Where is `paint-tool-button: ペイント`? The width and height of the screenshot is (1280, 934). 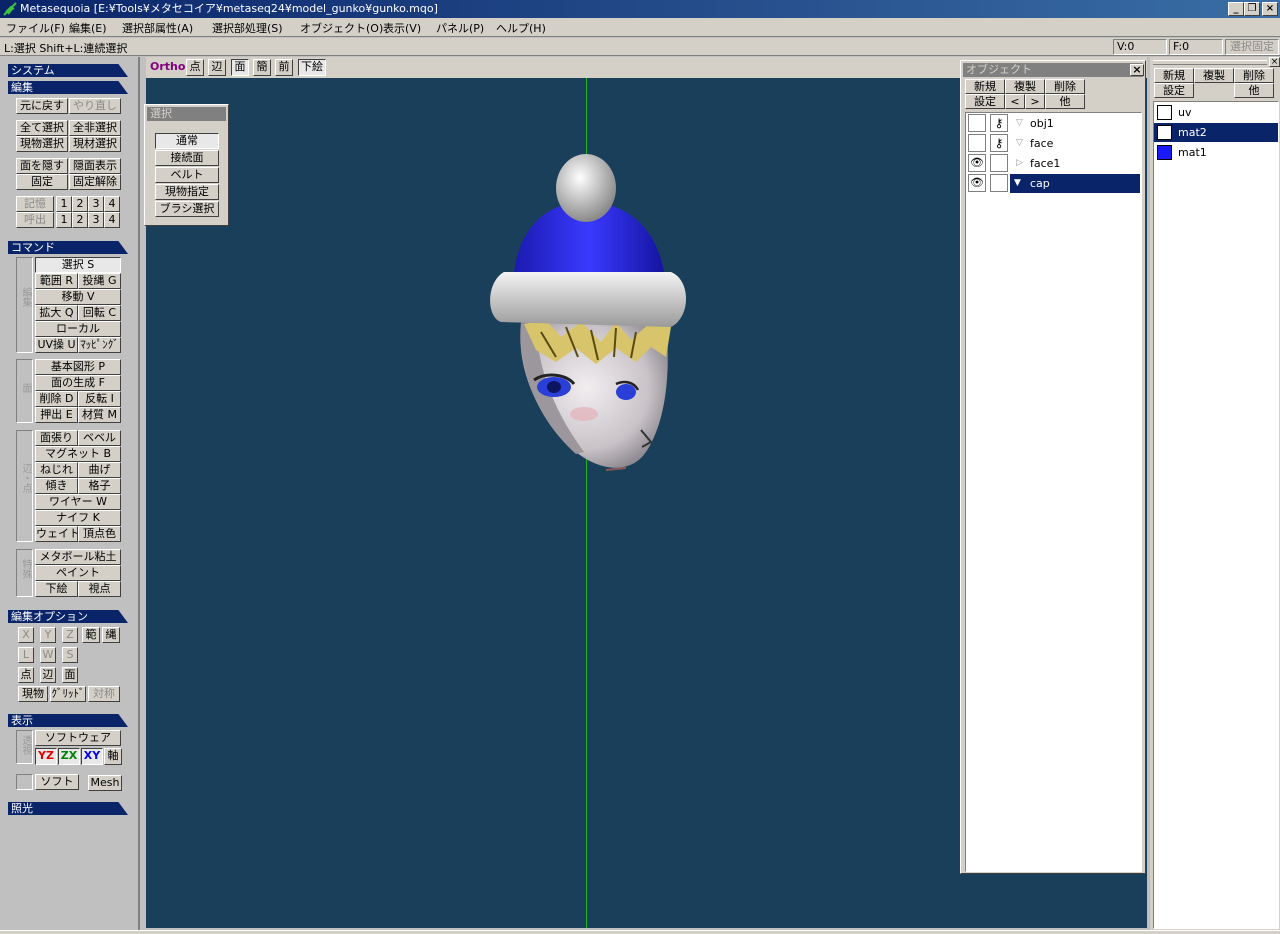 paint-tool-button: ペイント is located at coordinates (78, 573).